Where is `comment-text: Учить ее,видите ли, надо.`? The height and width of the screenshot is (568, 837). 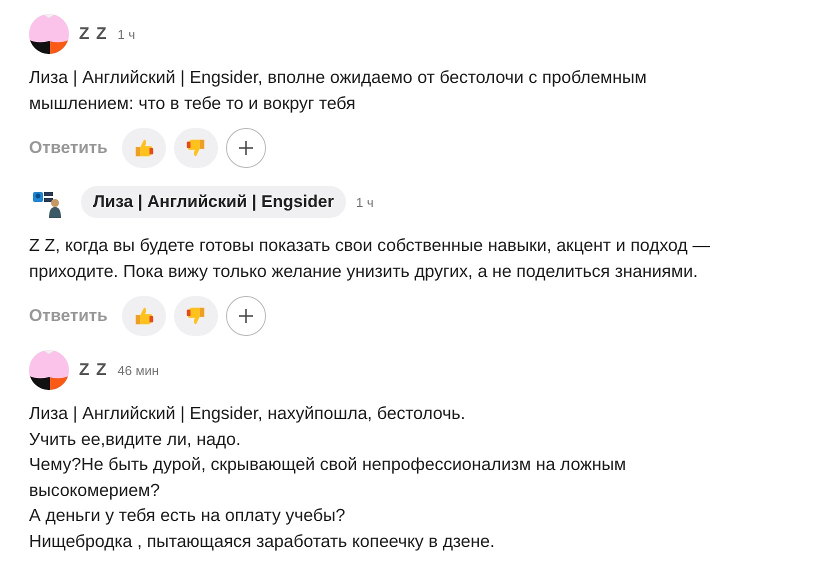 comment-text: Учить ее,видите ли, надо. is located at coordinates (135, 439).